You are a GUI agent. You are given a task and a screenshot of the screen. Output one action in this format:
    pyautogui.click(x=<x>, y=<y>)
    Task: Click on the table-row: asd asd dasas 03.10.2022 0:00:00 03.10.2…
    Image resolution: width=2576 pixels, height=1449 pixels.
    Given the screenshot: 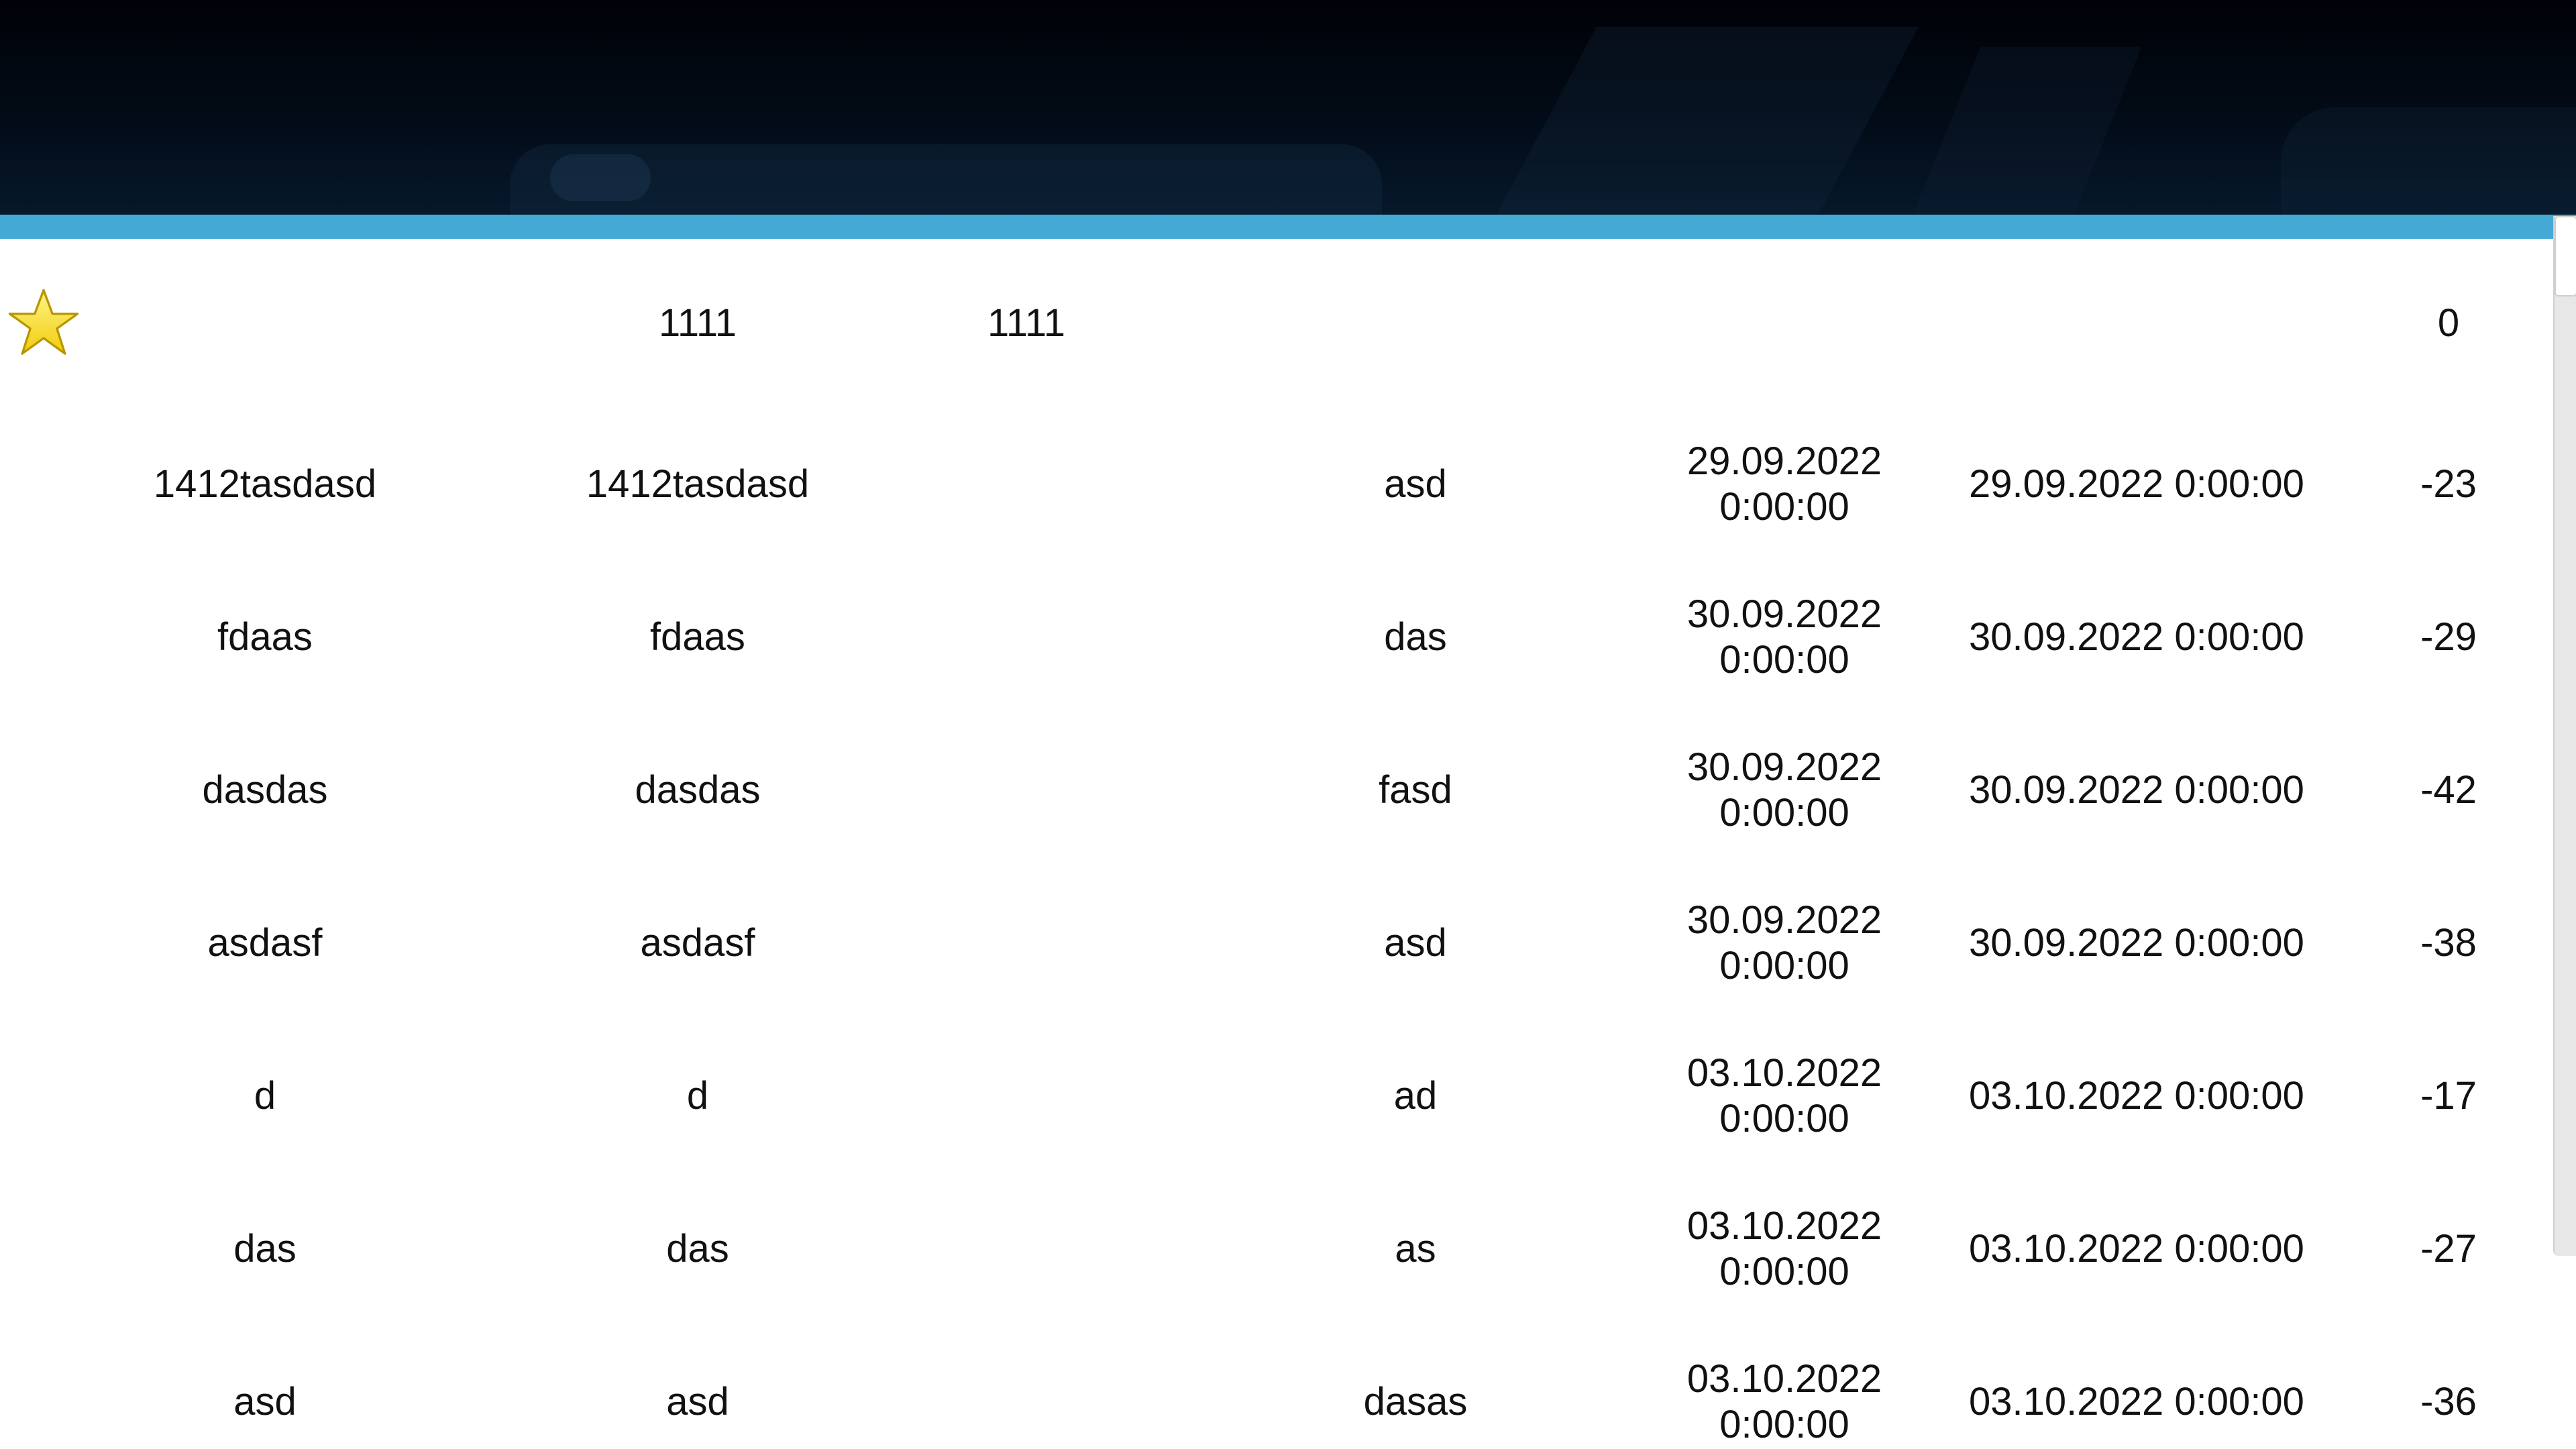 What is the action you would take?
    pyautogui.click(x=1274, y=1387)
    